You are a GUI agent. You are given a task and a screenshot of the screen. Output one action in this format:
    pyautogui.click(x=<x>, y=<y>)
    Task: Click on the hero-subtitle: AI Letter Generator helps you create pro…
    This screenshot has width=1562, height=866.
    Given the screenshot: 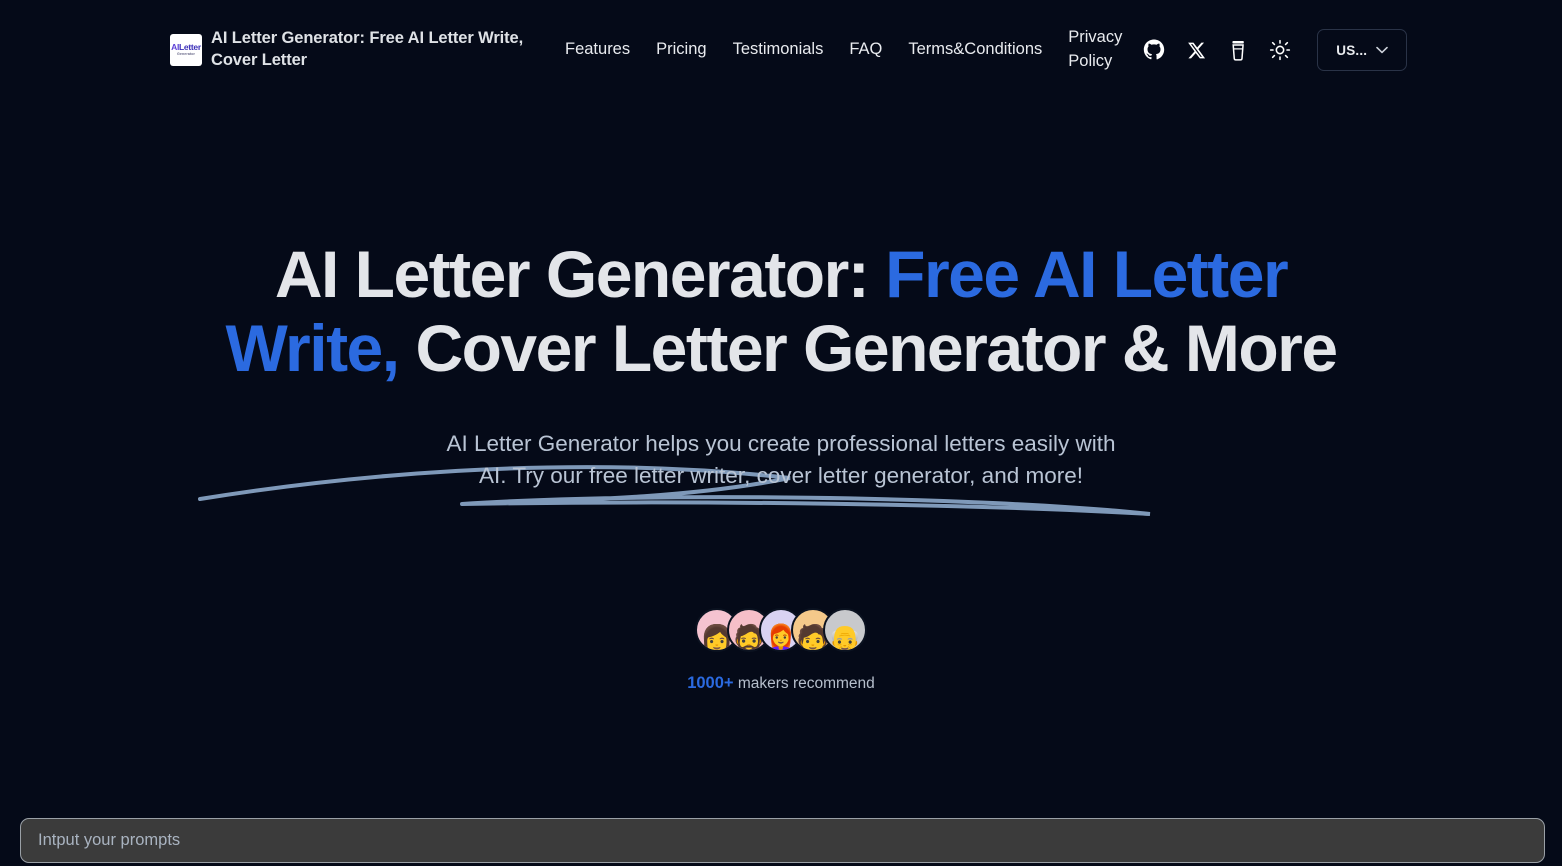 What is the action you would take?
    pyautogui.click(x=781, y=459)
    